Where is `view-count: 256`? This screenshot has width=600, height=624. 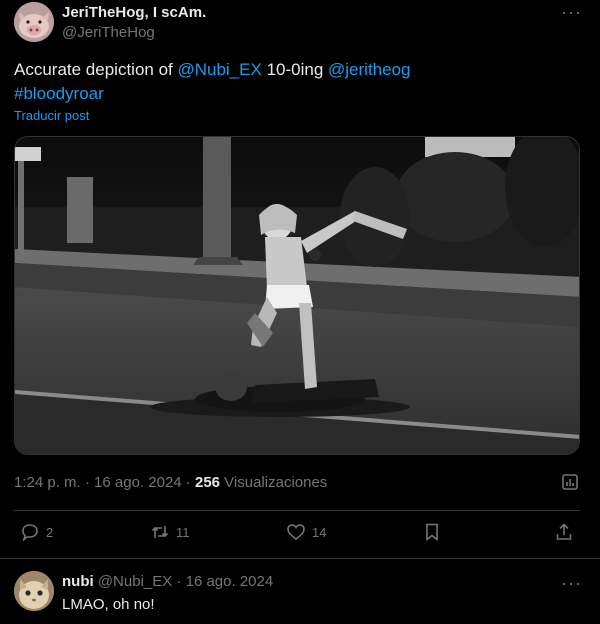 view-count: 256 is located at coordinates (207, 482).